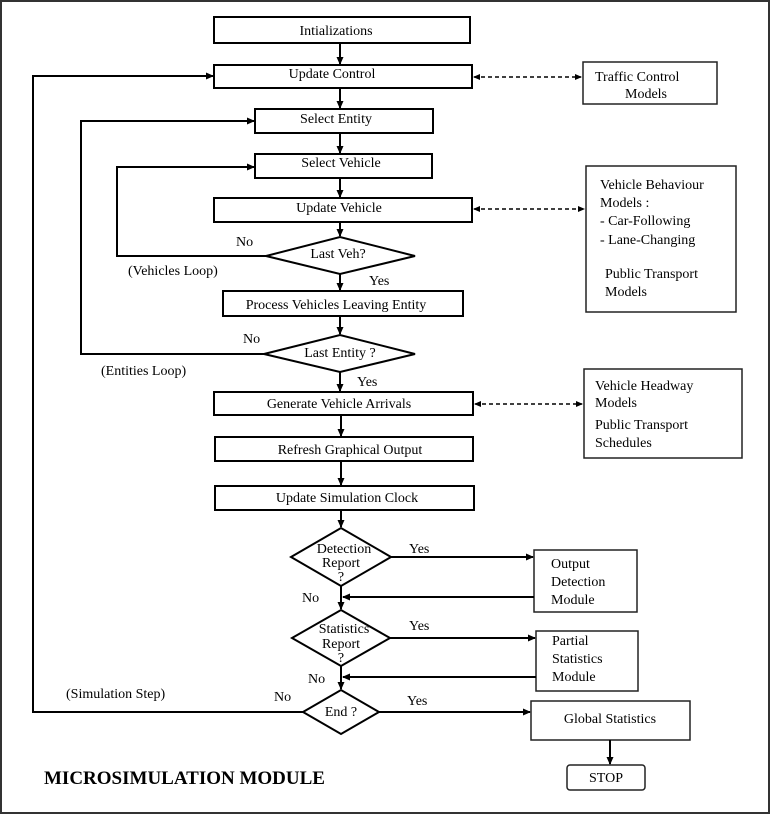 This screenshot has height=816, width=771. What do you see at coordinates (116, 694) in the screenshot?
I see `simulation-step-label: (Simulation Step)` at bounding box center [116, 694].